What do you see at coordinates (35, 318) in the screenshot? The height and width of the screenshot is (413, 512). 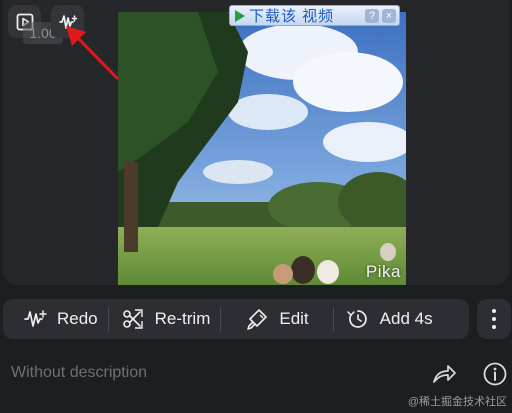 I see `redo-icon` at bounding box center [35, 318].